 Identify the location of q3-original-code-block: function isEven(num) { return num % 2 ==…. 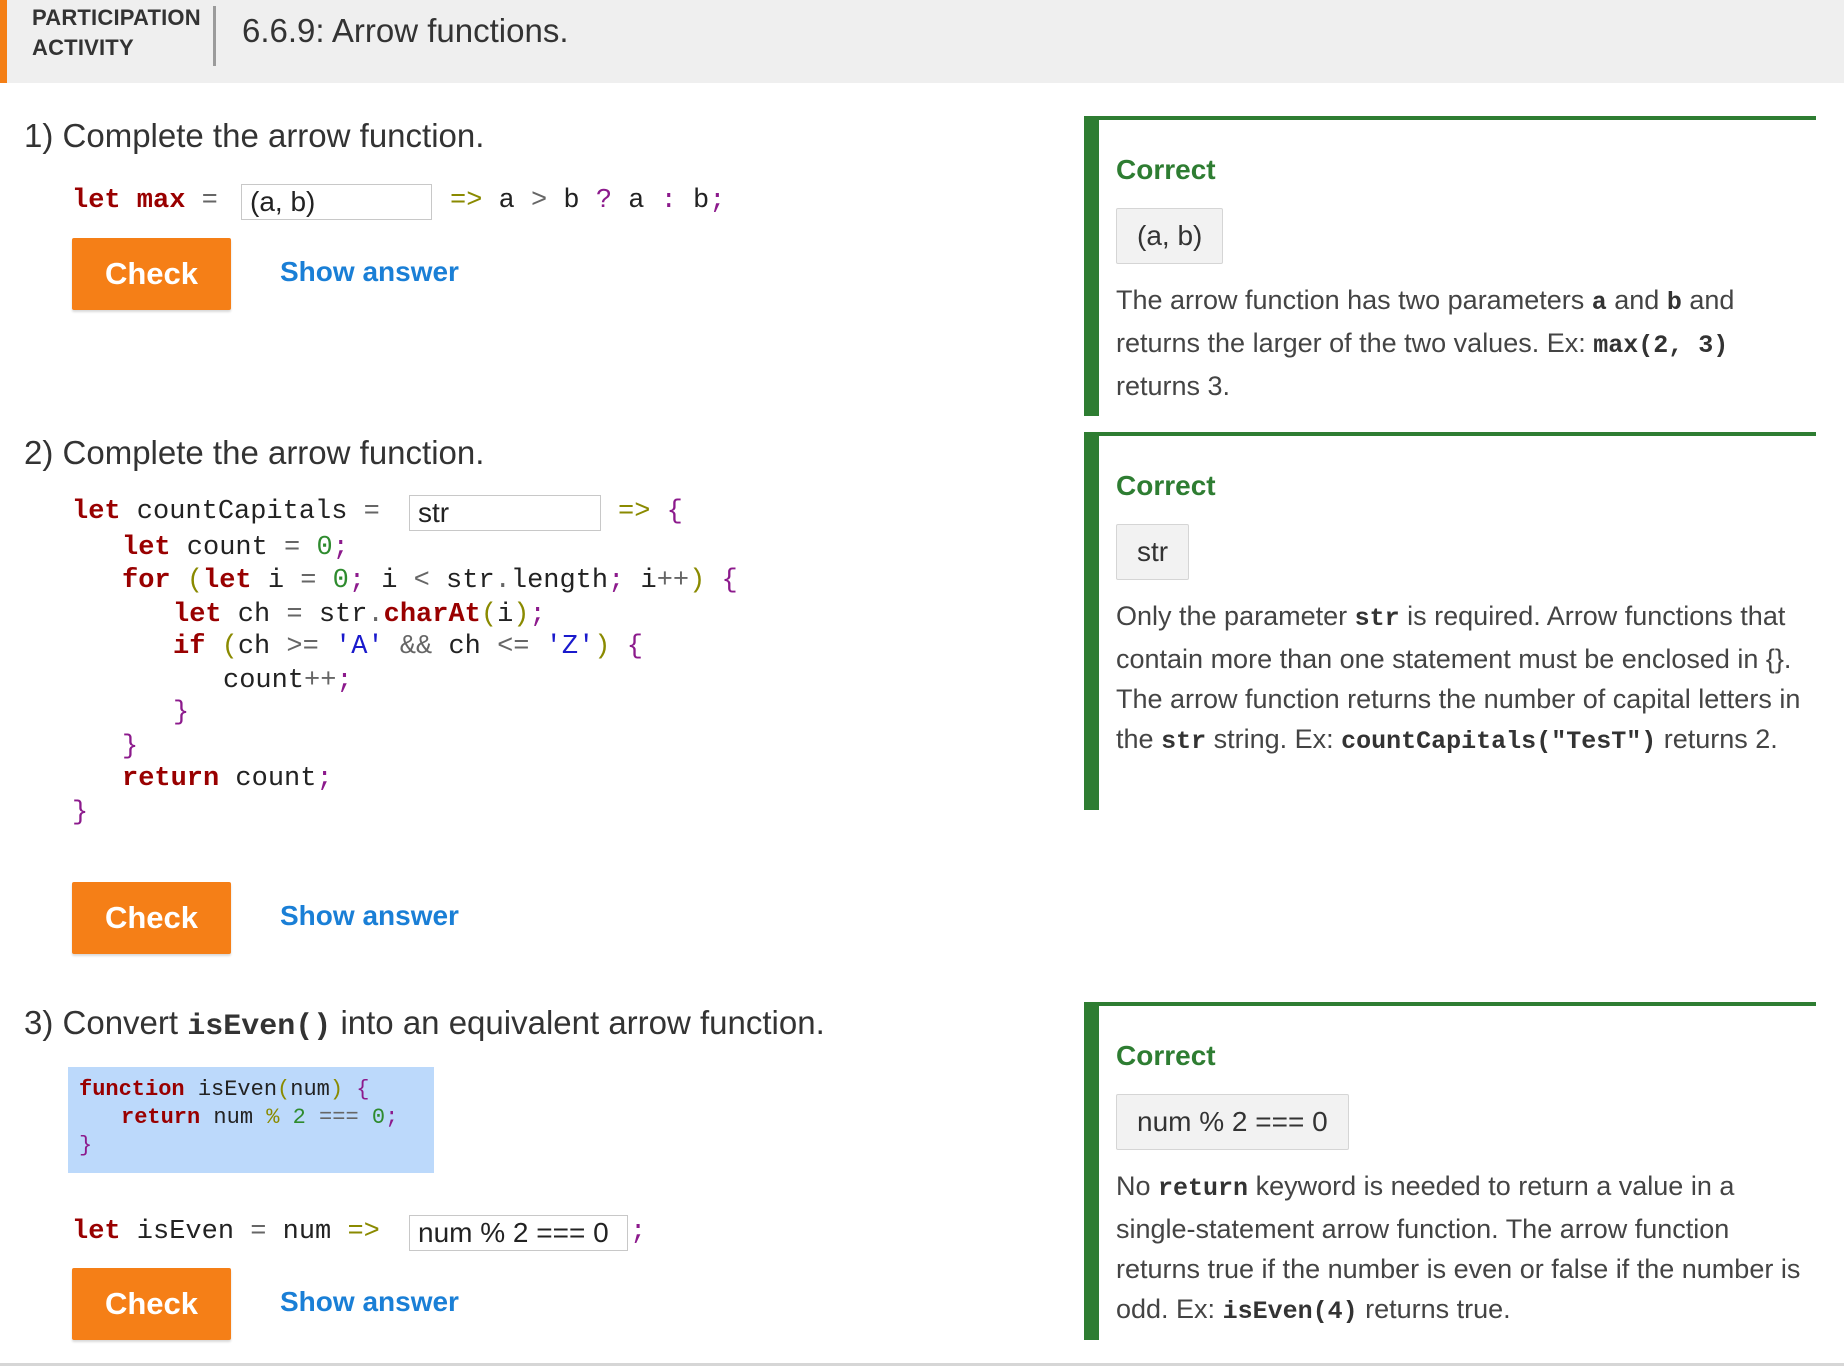
(251, 1120).